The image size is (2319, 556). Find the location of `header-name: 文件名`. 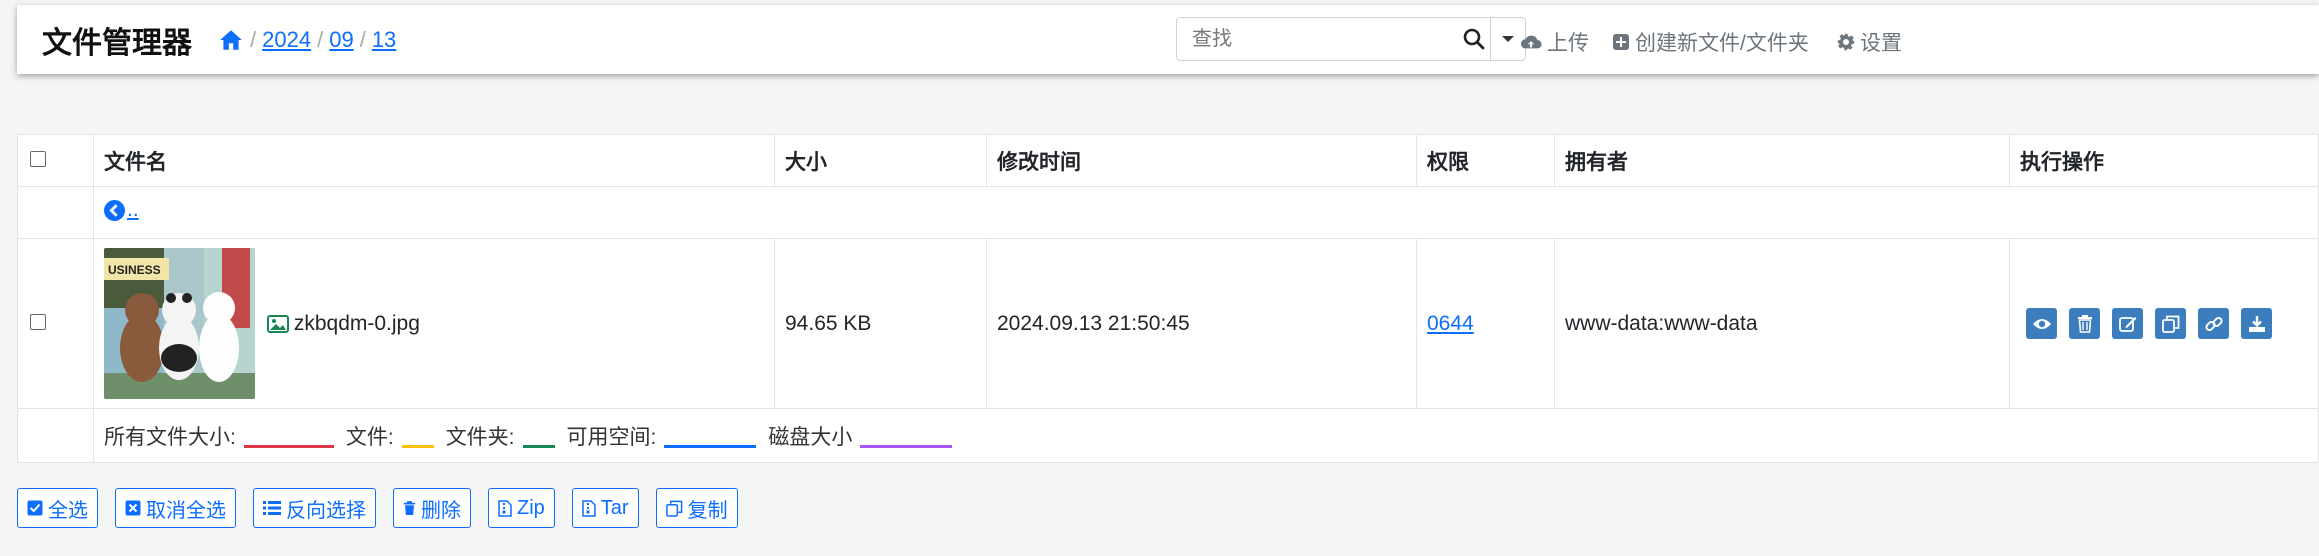

header-name: 文件名 is located at coordinates (434, 160).